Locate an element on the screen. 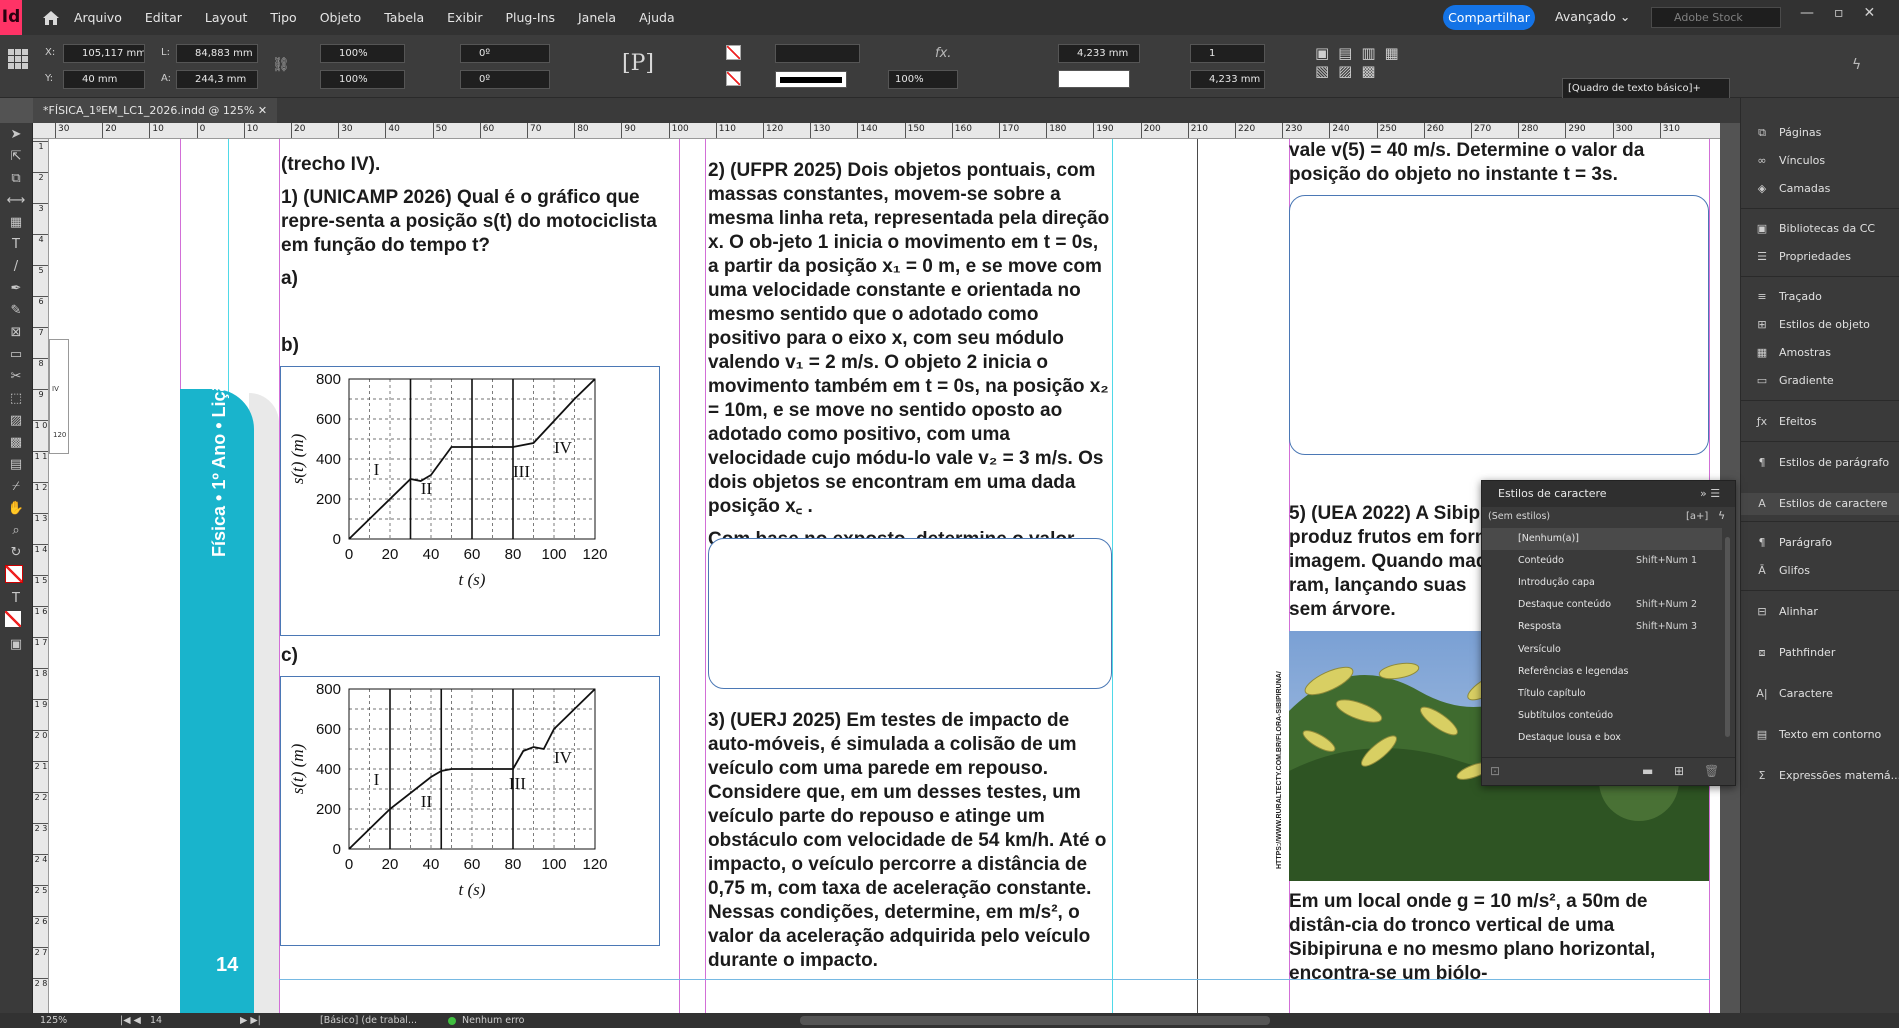 This screenshot has width=1899, height=1028. trash-icon: 🗑 is located at coordinates (1711, 771).